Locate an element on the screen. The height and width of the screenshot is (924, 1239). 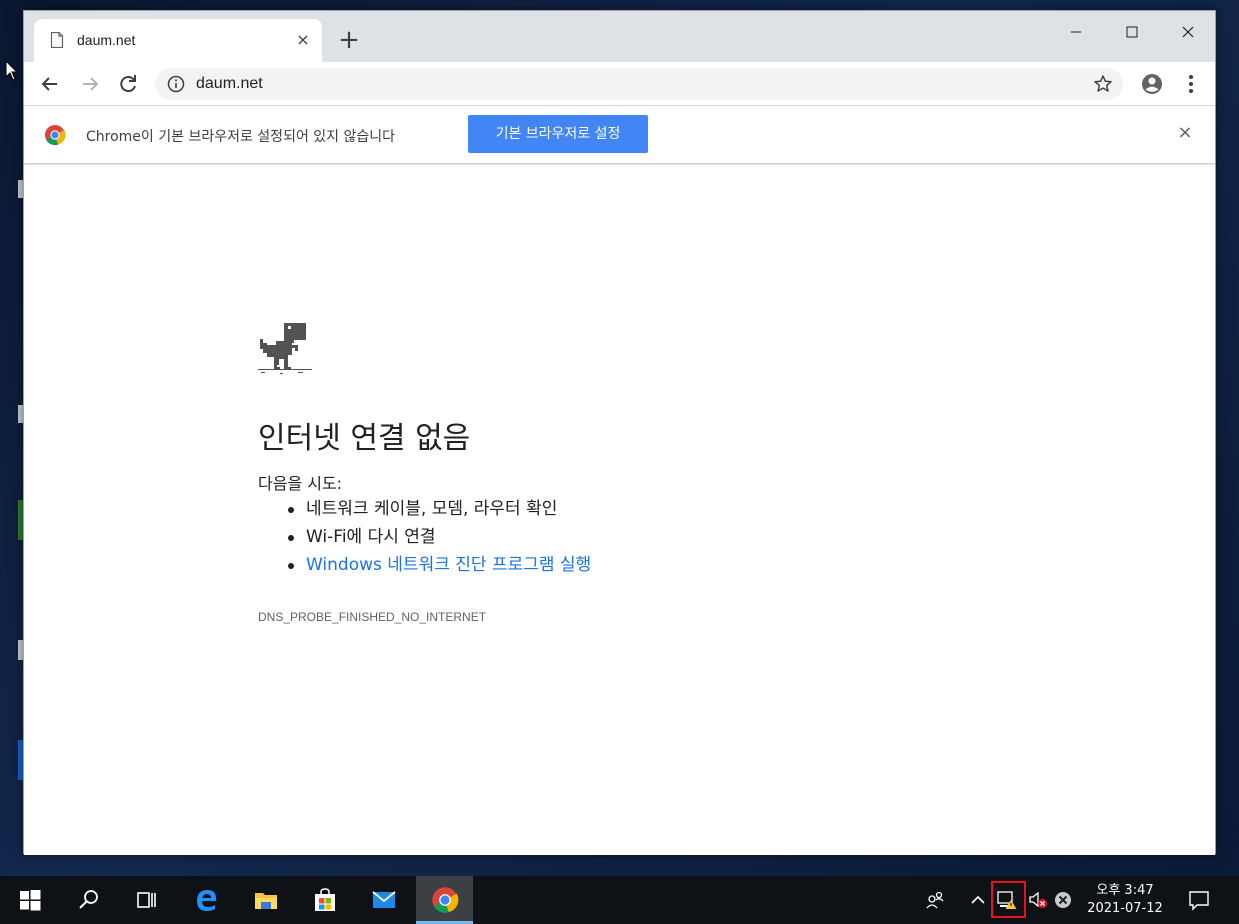
browser-toolbar: daum.net is located at coordinates (619, 84).